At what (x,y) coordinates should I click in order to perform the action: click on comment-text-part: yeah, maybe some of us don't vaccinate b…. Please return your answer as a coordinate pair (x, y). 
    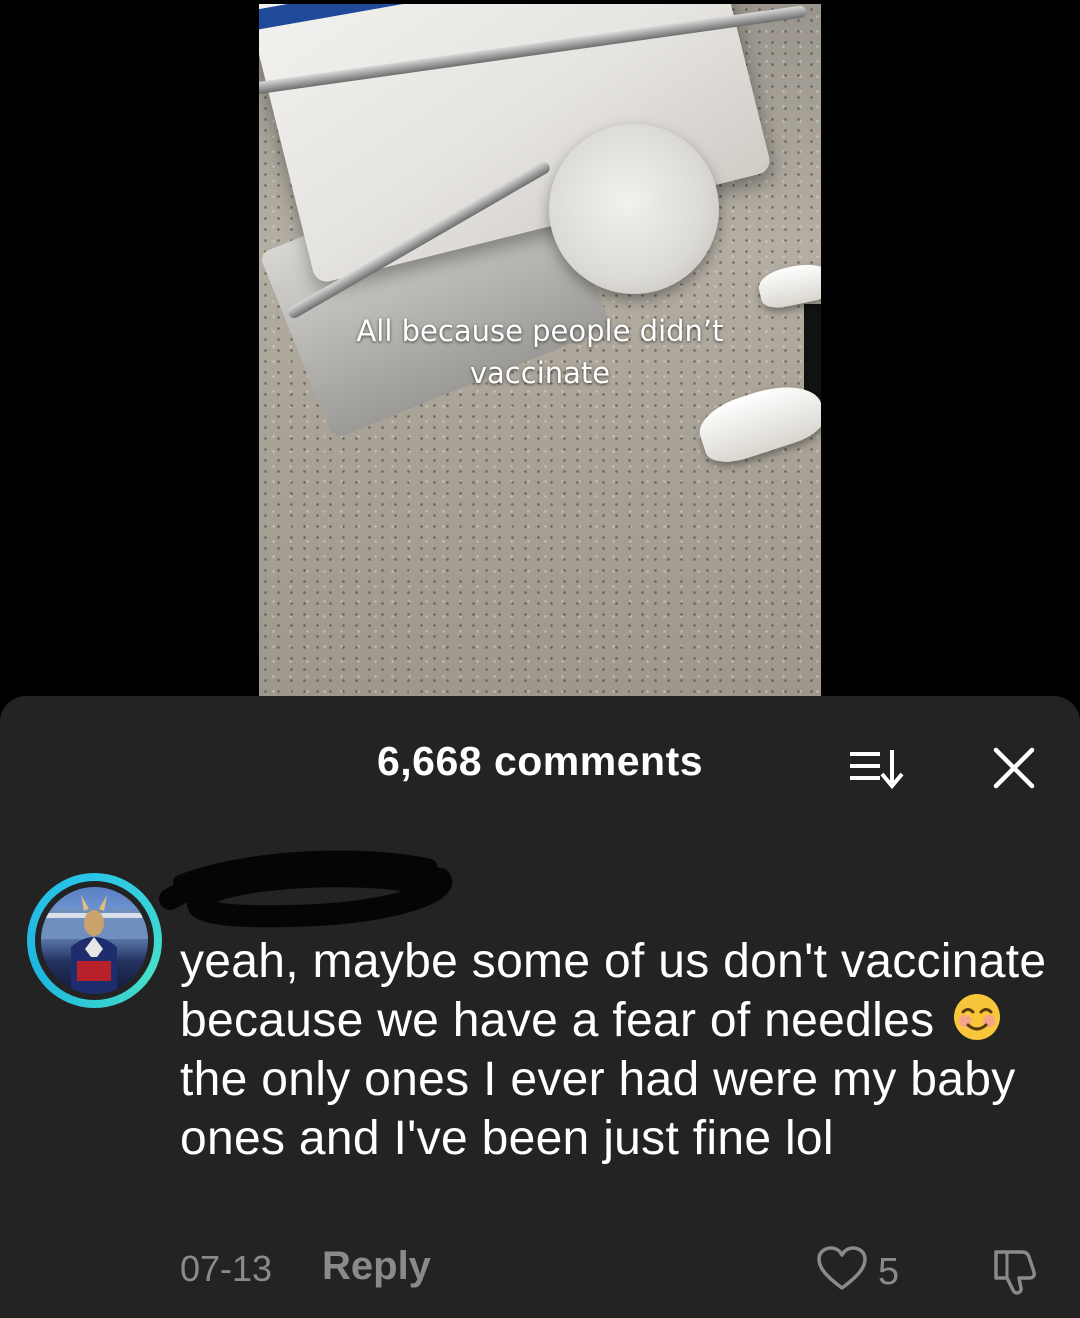
    Looking at the image, I should click on (613, 991).